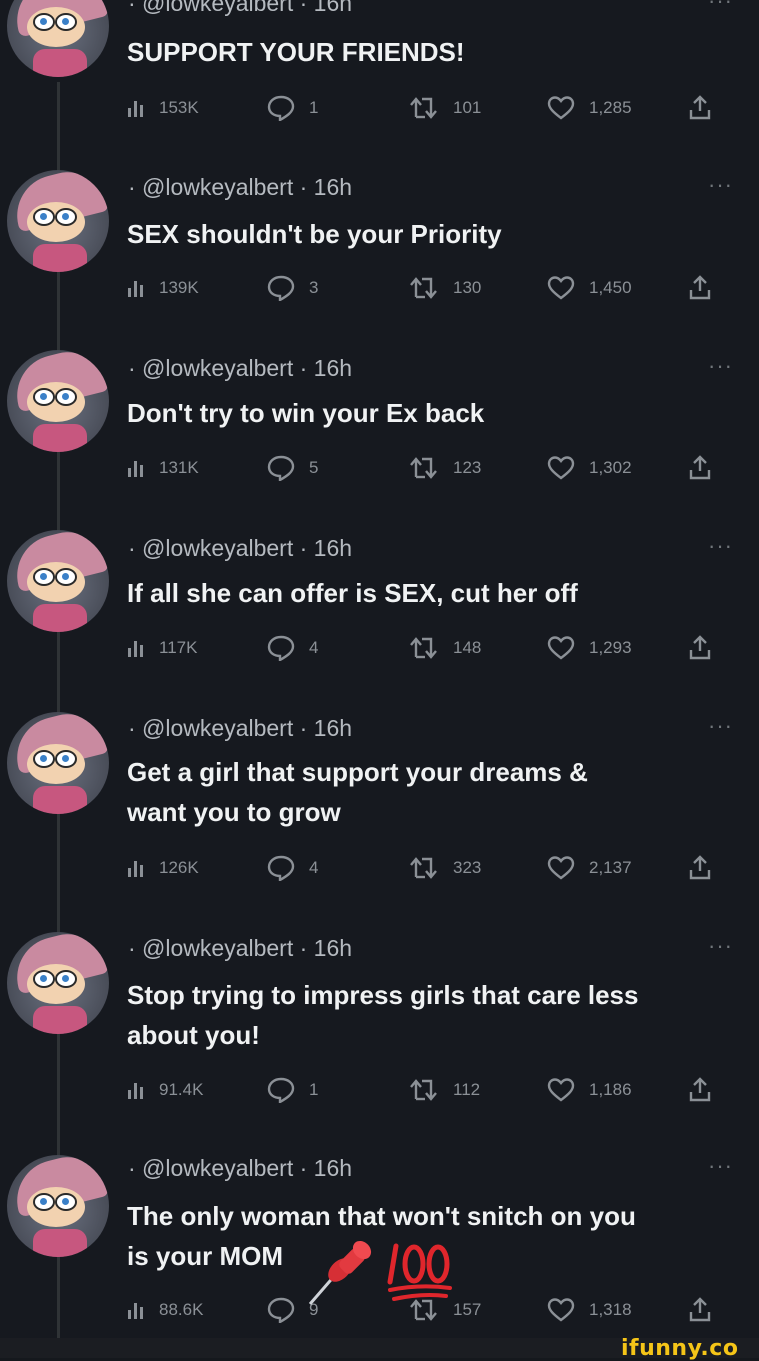 The height and width of the screenshot is (1361, 759). I want to click on views-button: 91.4K, so click(165, 1090).